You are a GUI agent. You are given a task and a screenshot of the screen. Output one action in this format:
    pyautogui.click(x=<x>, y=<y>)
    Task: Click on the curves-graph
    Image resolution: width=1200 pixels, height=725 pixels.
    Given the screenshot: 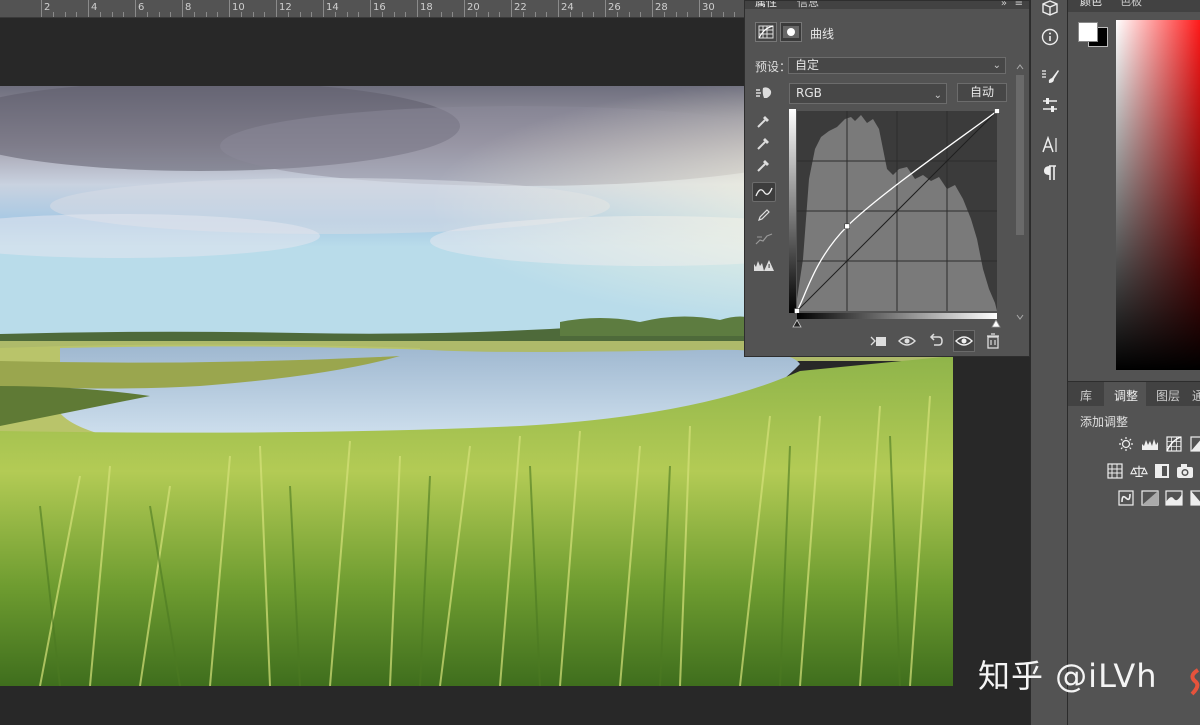 What is the action you would take?
    pyautogui.click(x=895, y=218)
    